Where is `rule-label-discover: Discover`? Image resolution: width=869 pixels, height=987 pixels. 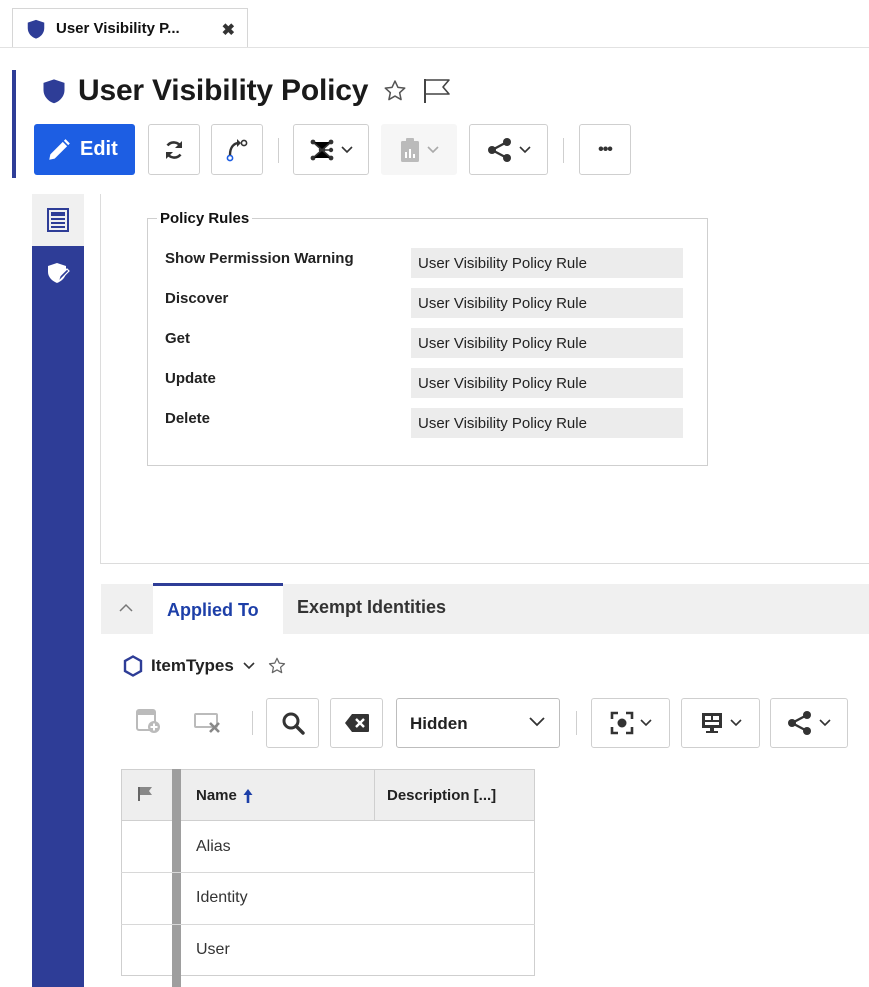
rule-label-discover: Discover is located at coordinates (197, 298).